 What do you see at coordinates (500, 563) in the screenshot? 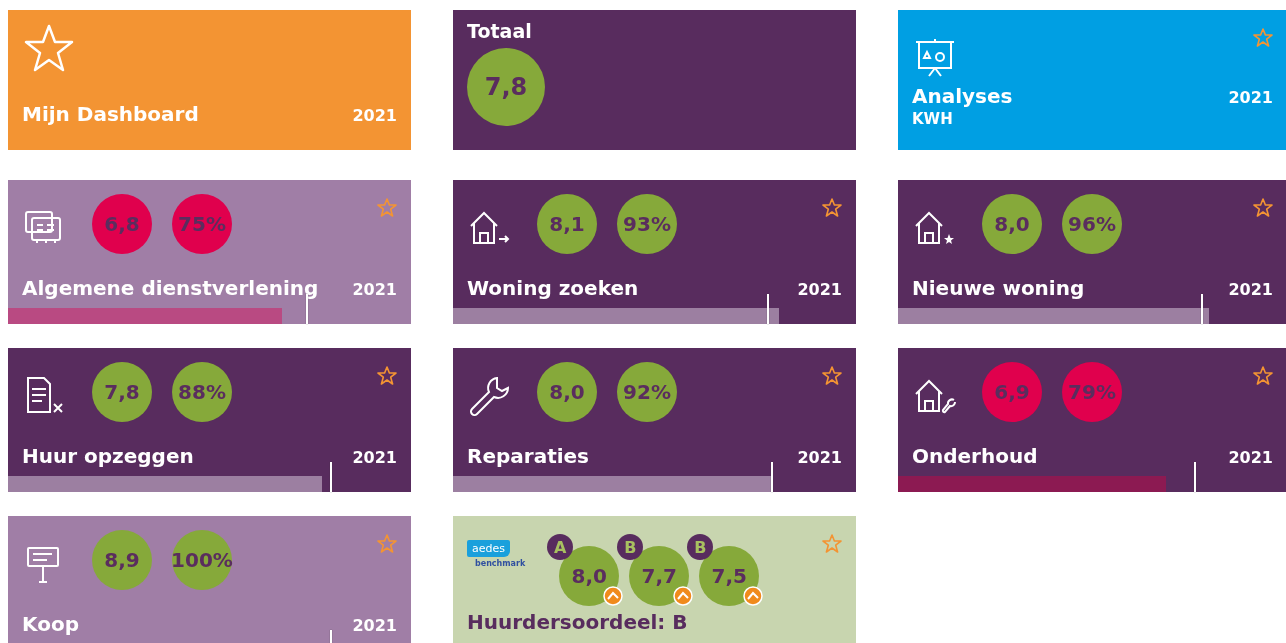
I see `logo-subtext: benchmark` at bounding box center [500, 563].